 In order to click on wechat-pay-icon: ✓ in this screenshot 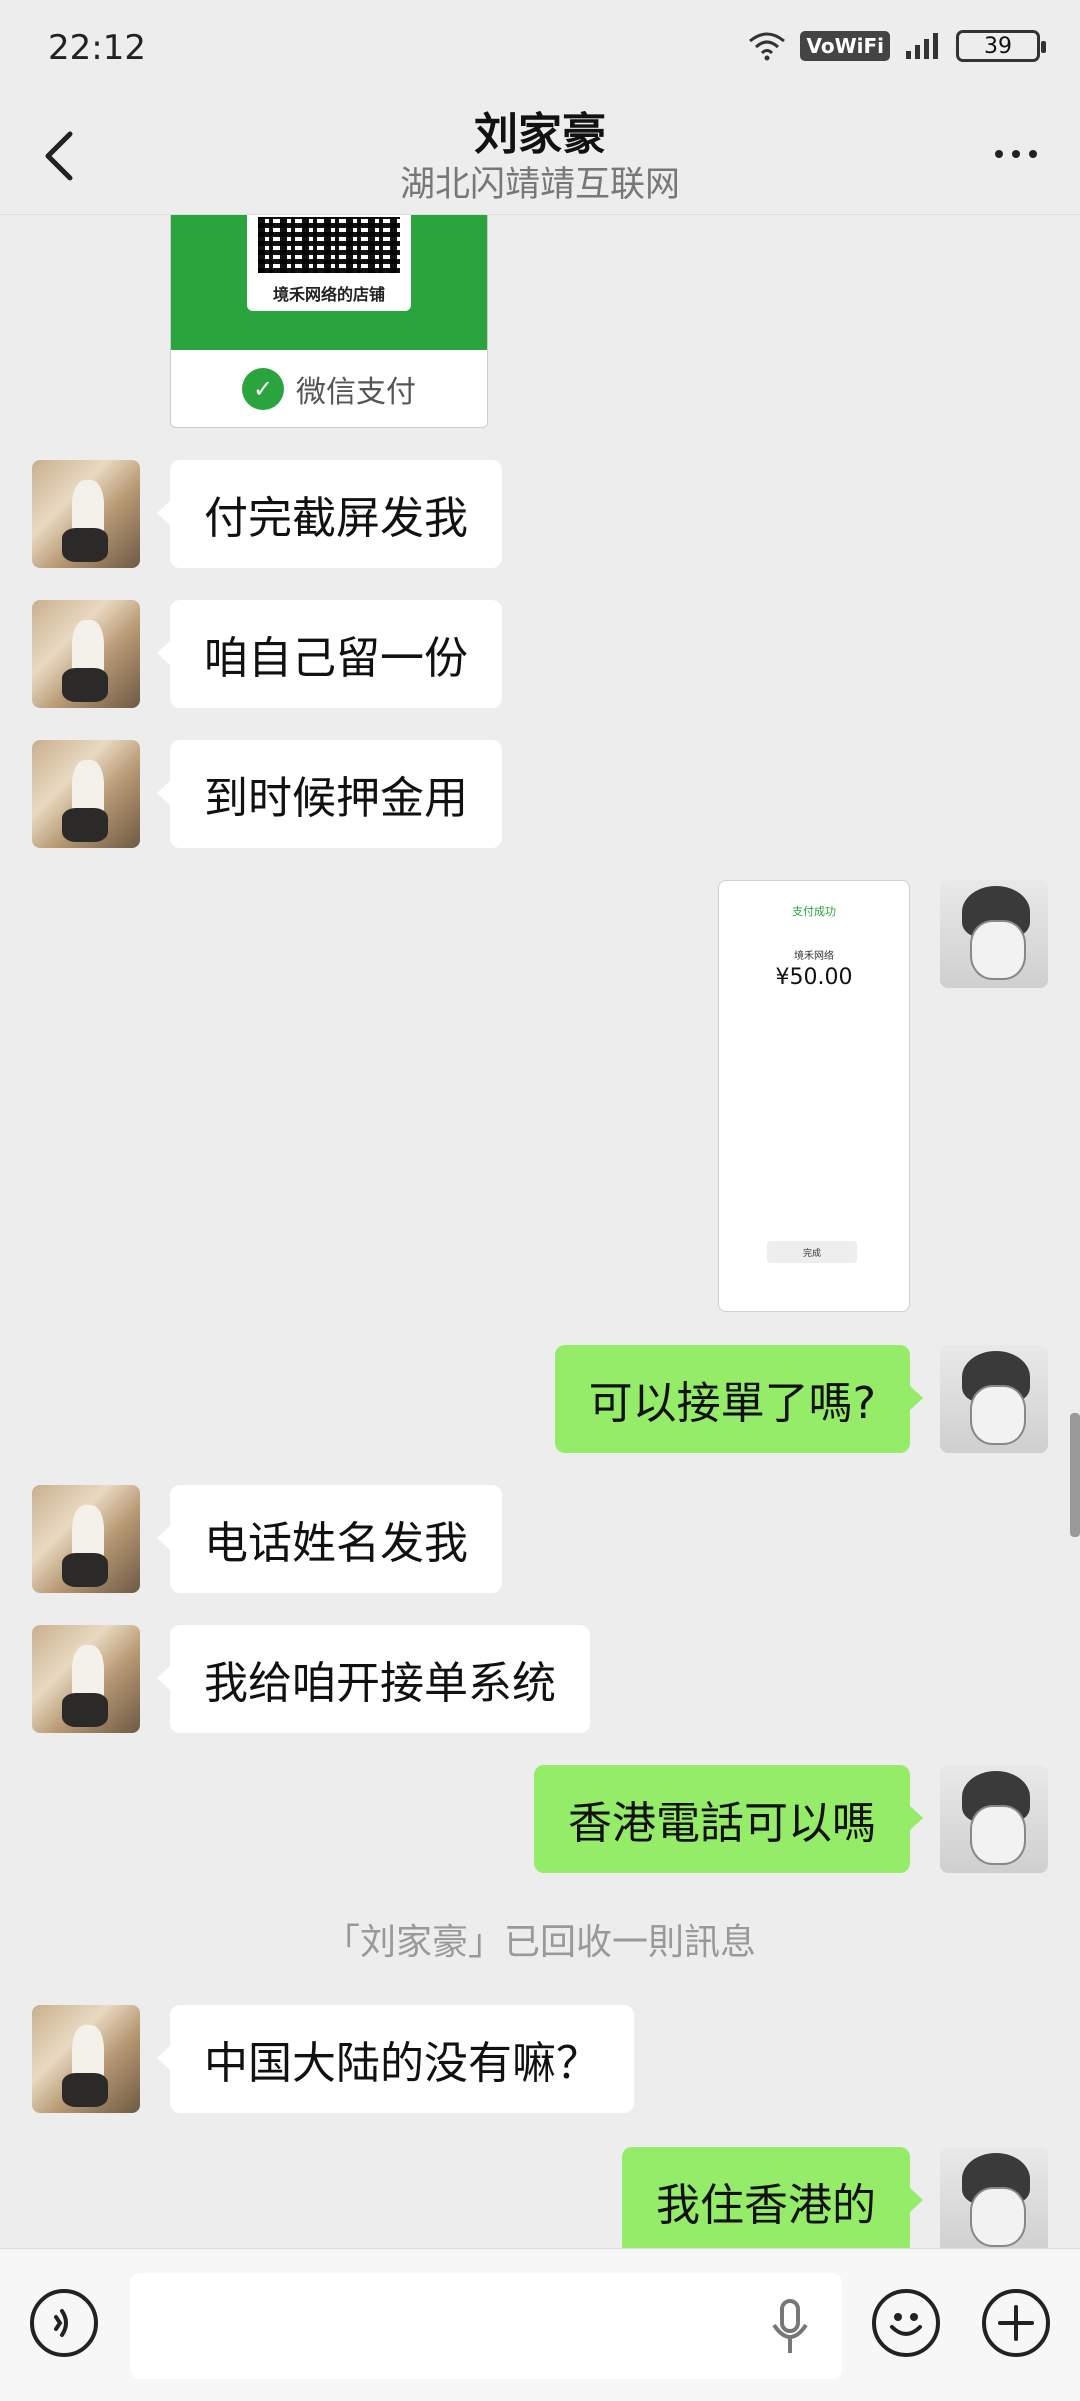, I will do `click(263, 388)`.